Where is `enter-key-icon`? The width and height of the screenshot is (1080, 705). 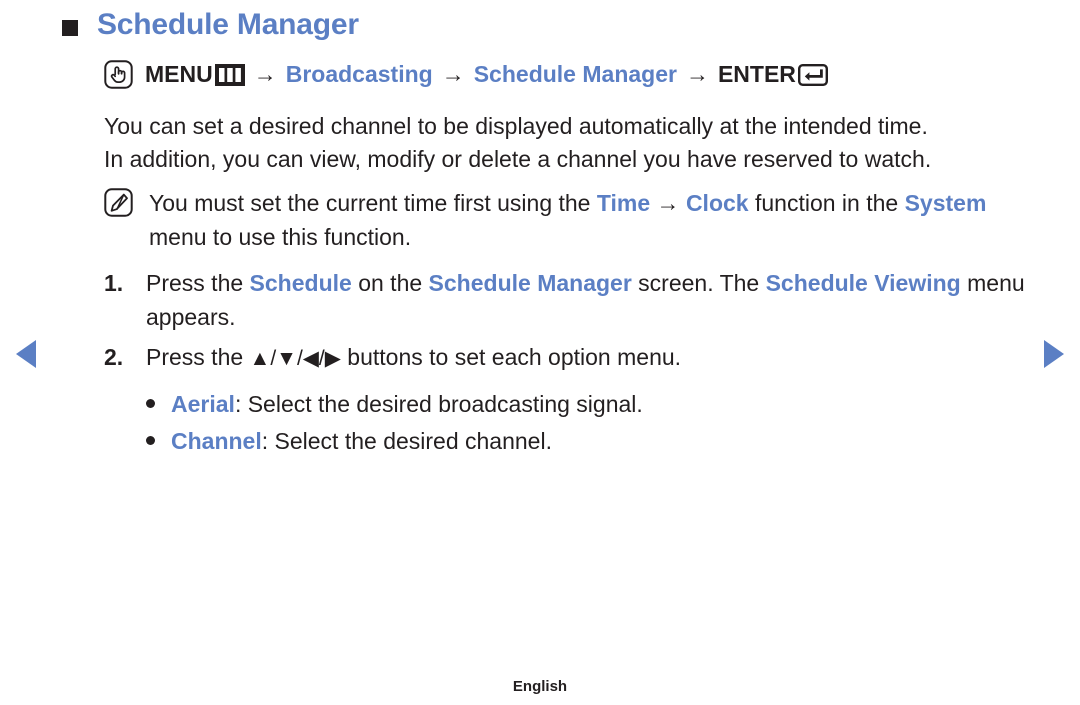
enter-key-icon is located at coordinates (812, 74).